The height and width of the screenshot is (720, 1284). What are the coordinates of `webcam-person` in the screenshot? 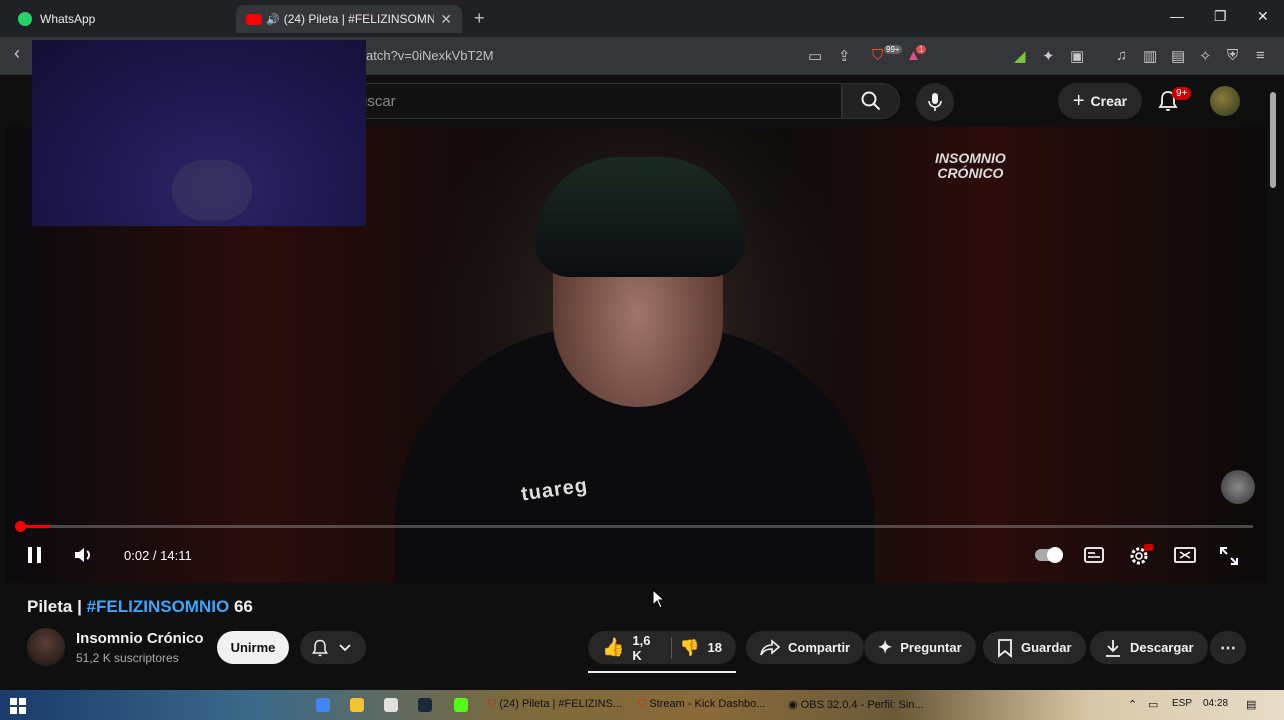 It's located at (212, 190).